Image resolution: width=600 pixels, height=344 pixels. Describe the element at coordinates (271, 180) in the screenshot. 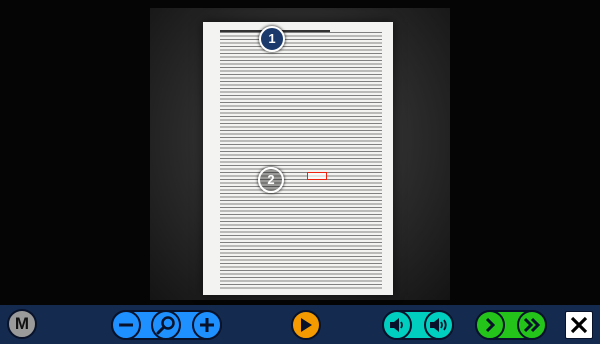

I see `reading-marker-2: 2` at that location.